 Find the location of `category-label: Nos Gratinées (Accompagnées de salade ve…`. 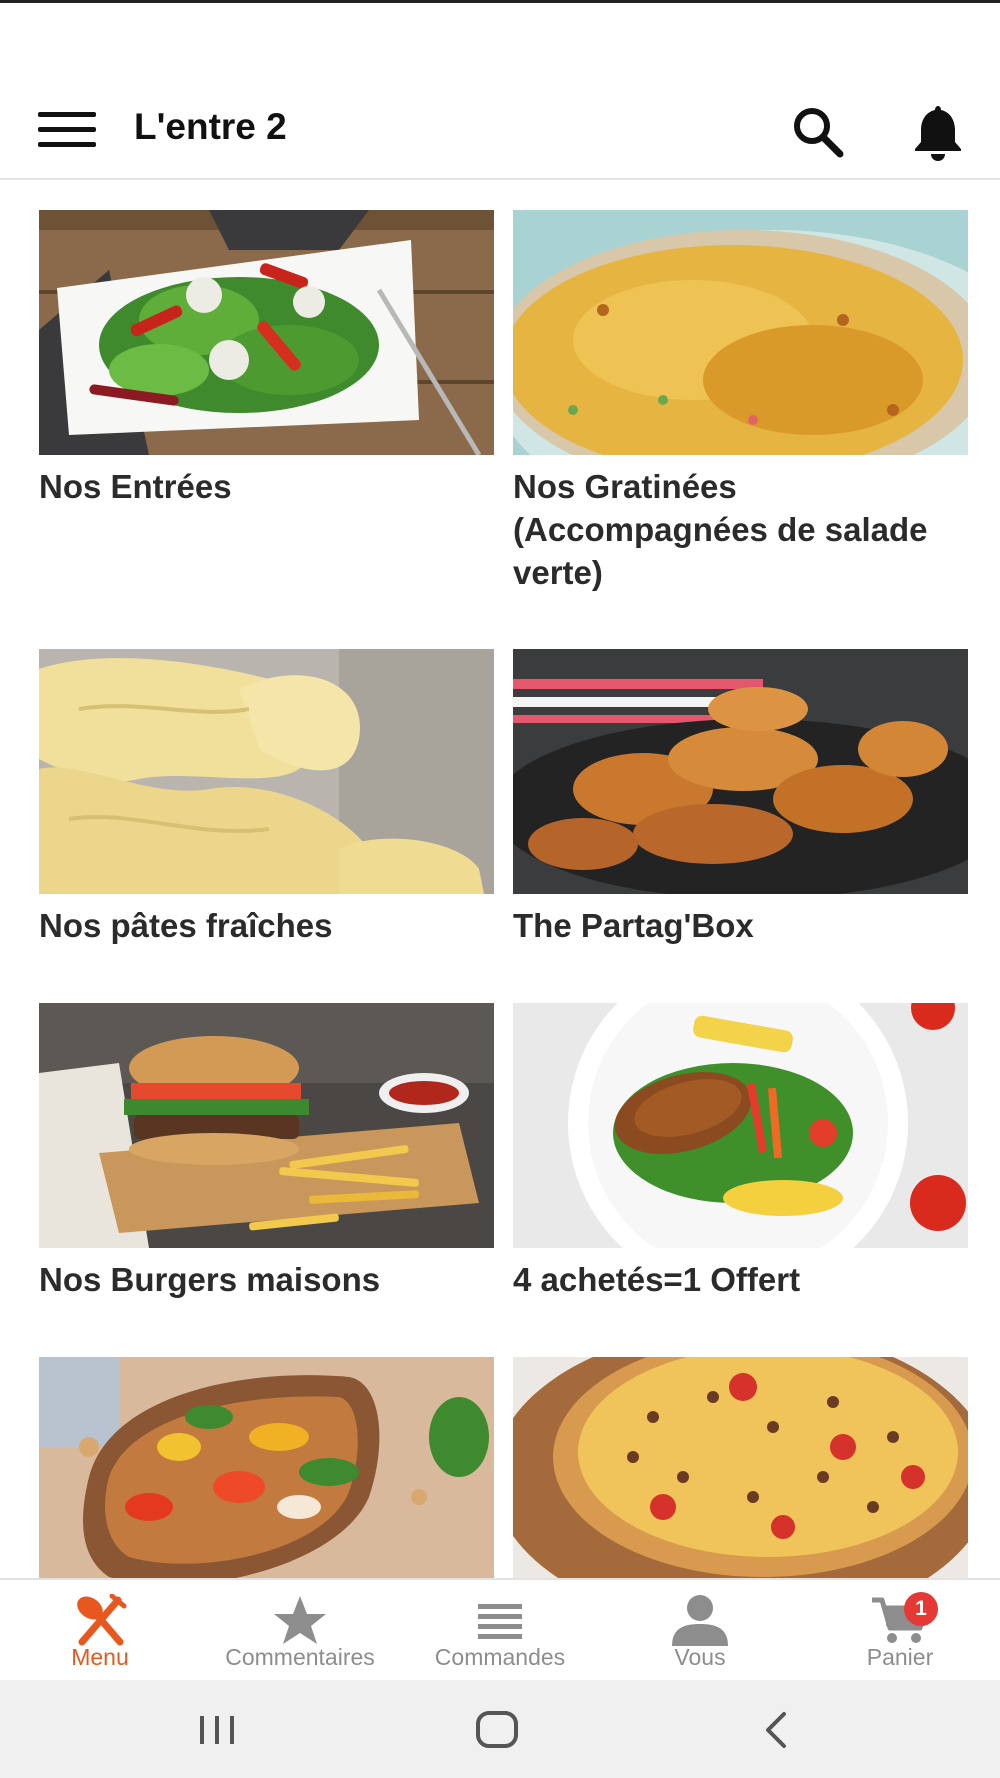

category-label: Nos Gratinées (Accompagnées de salade ve… is located at coordinates (720, 529).